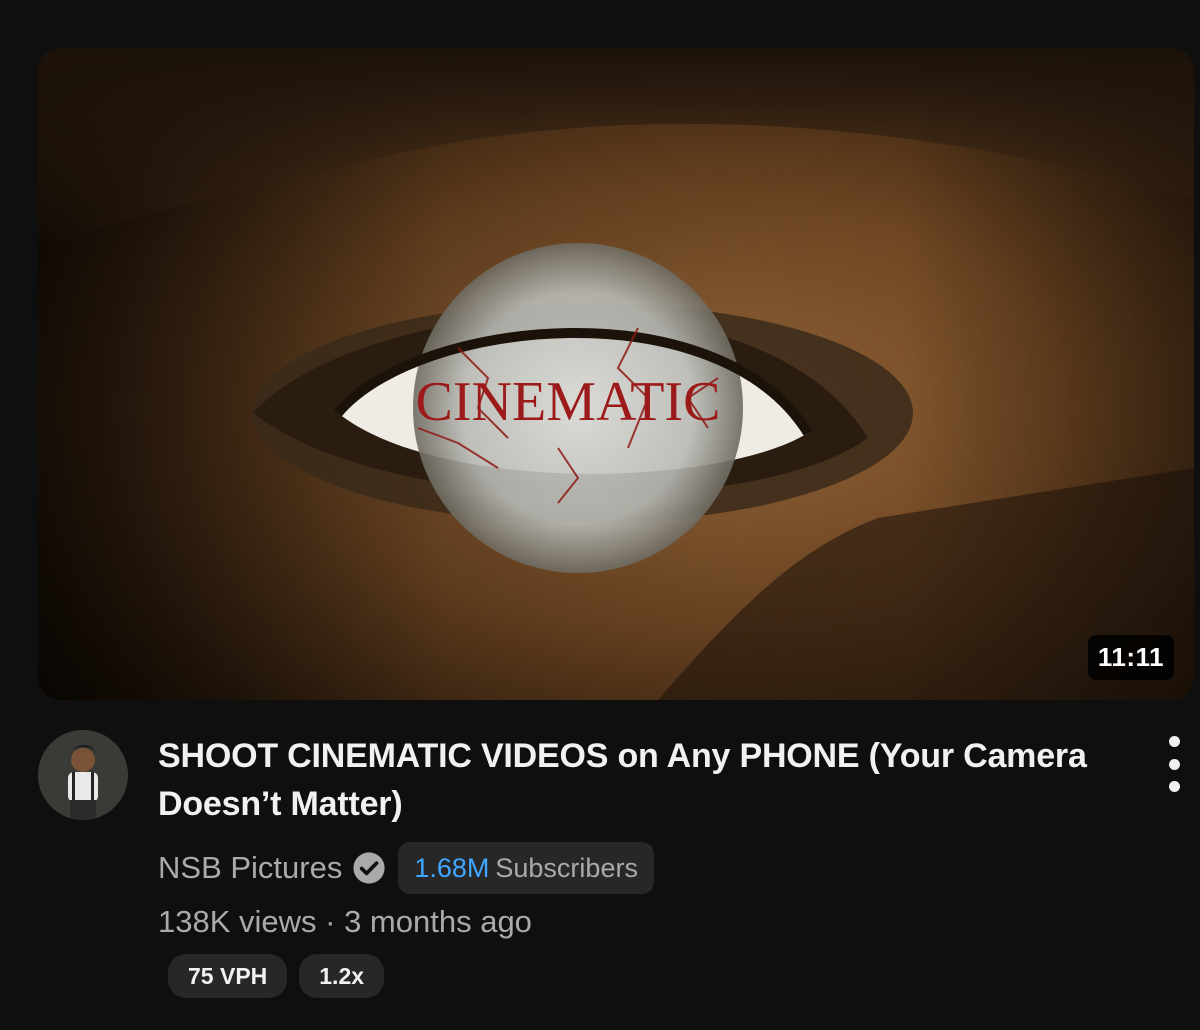 The width and height of the screenshot is (1200, 1030). Describe the element at coordinates (566, 867) in the screenshot. I see `subscriber-label: Subscribers` at that location.